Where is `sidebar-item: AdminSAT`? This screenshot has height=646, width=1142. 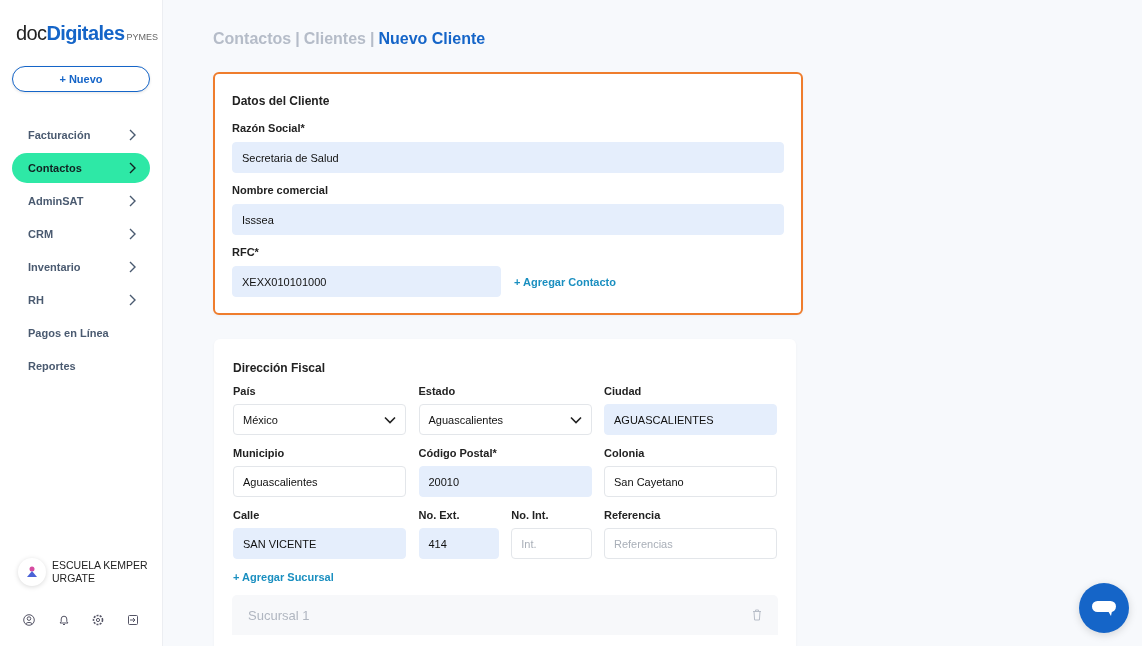
sidebar-item: AdminSAT is located at coordinates (81, 201).